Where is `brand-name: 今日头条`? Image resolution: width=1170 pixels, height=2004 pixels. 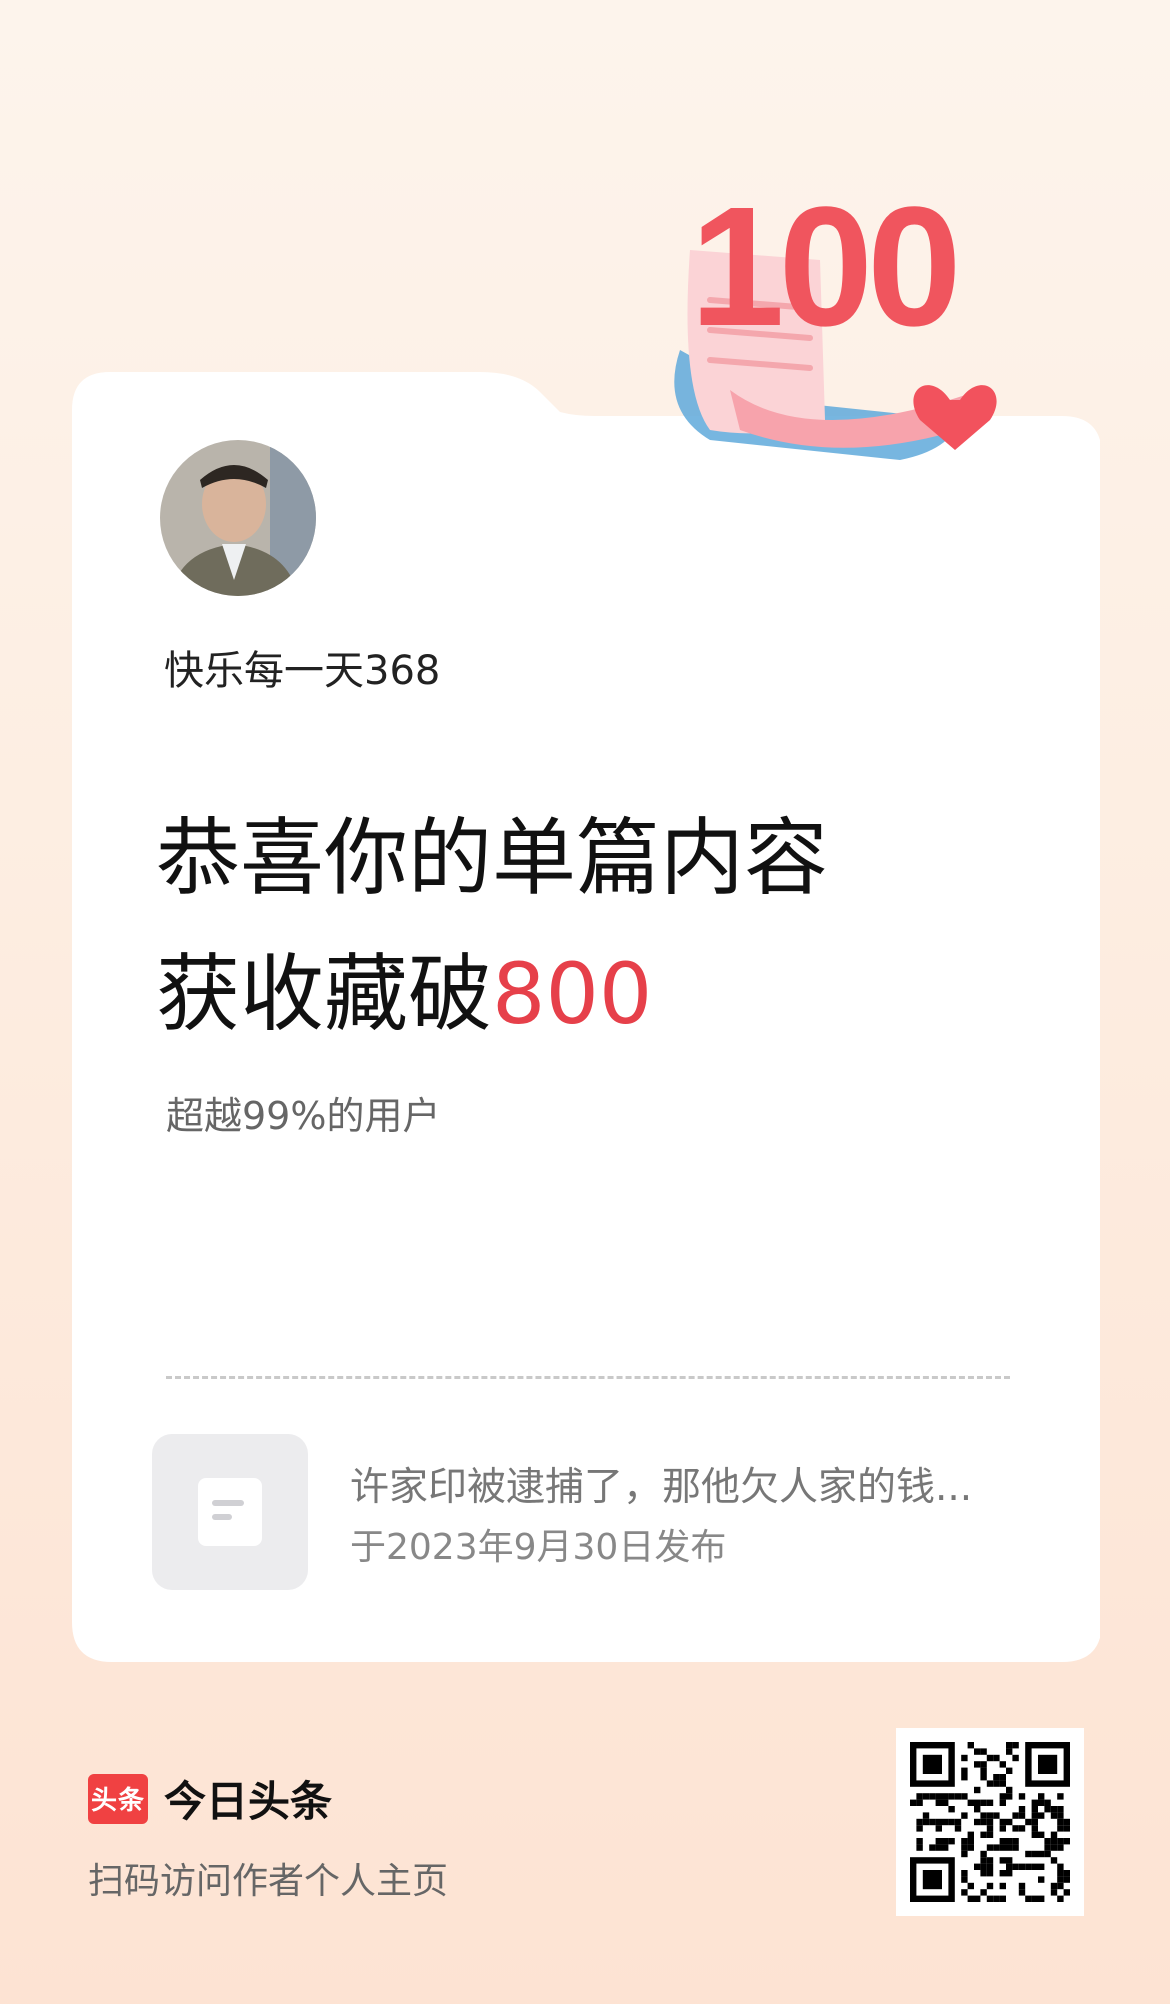
brand-name: 今日头条 is located at coordinates (248, 1801).